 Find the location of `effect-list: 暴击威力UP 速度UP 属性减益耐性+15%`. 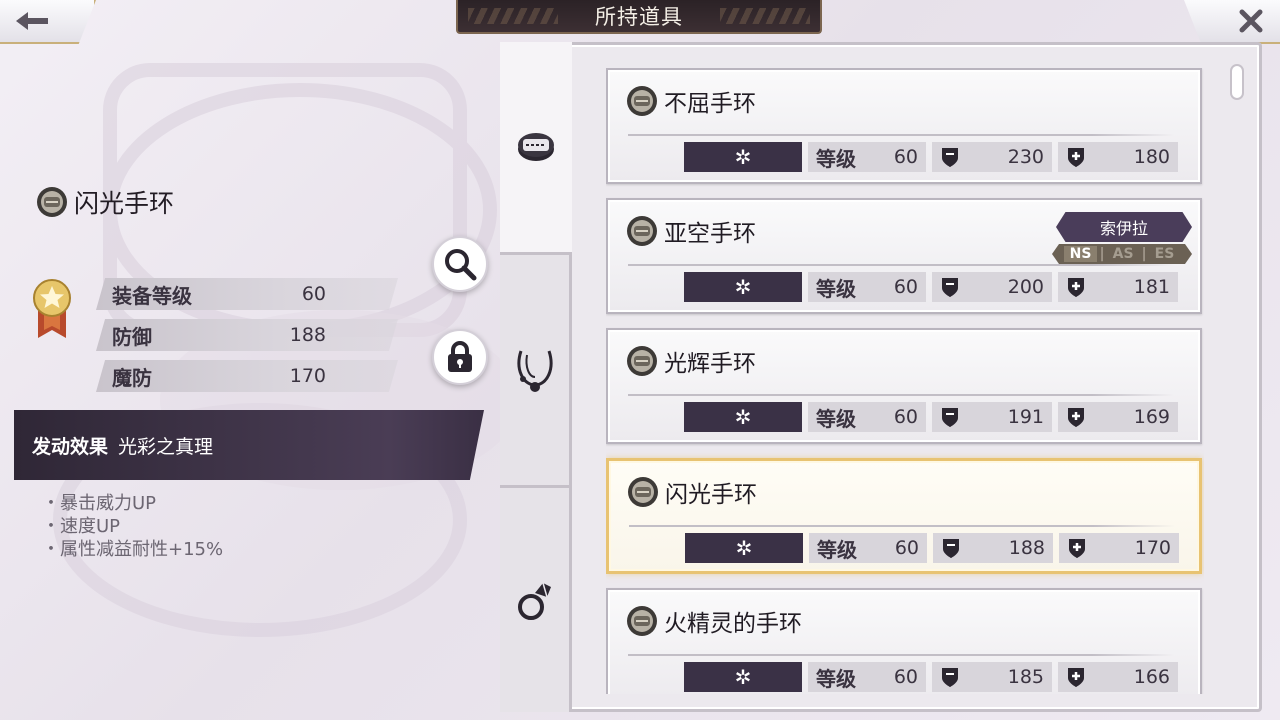

effect-list: 暴击威力UP 速度UP 属性减益耐性+15% is located at coordinates (140, 526).